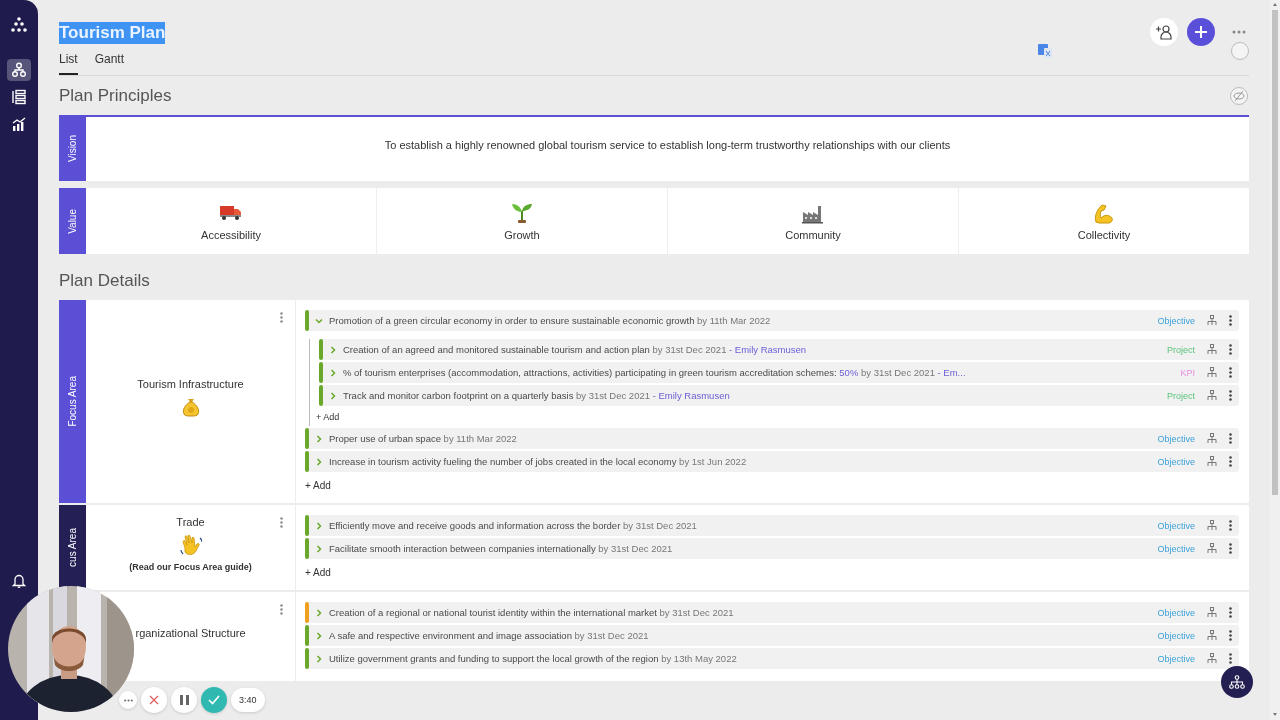  What do you see at coordinates (522, 234) in the screenshot?
I see `value-label: Growth` at bounding box center [522, 234].